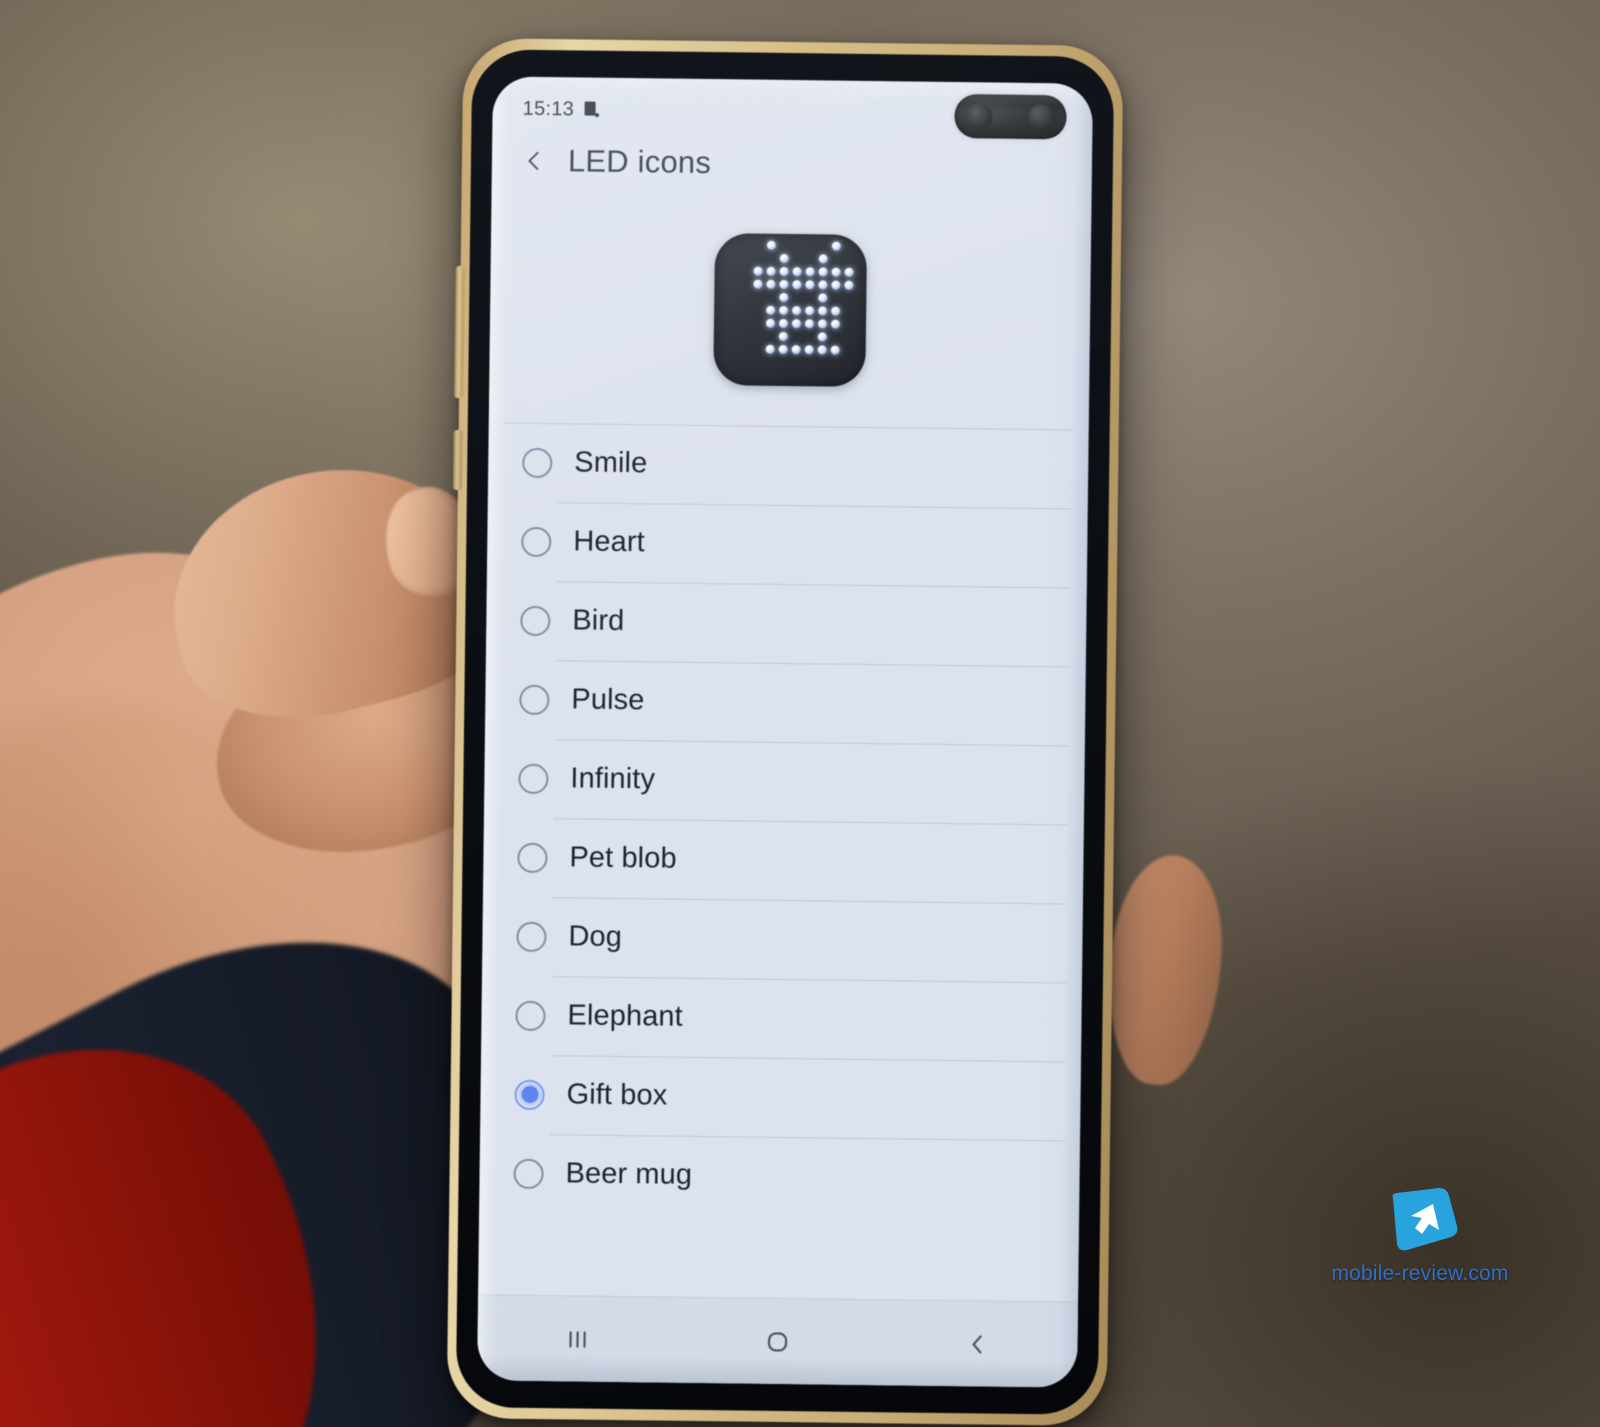 The width and height of the screenshot is (1600, 1427). What do you see at coordinates (787, 544) in the screenshot?
I see `list-item: Heart` at bounding box center [787, 544].